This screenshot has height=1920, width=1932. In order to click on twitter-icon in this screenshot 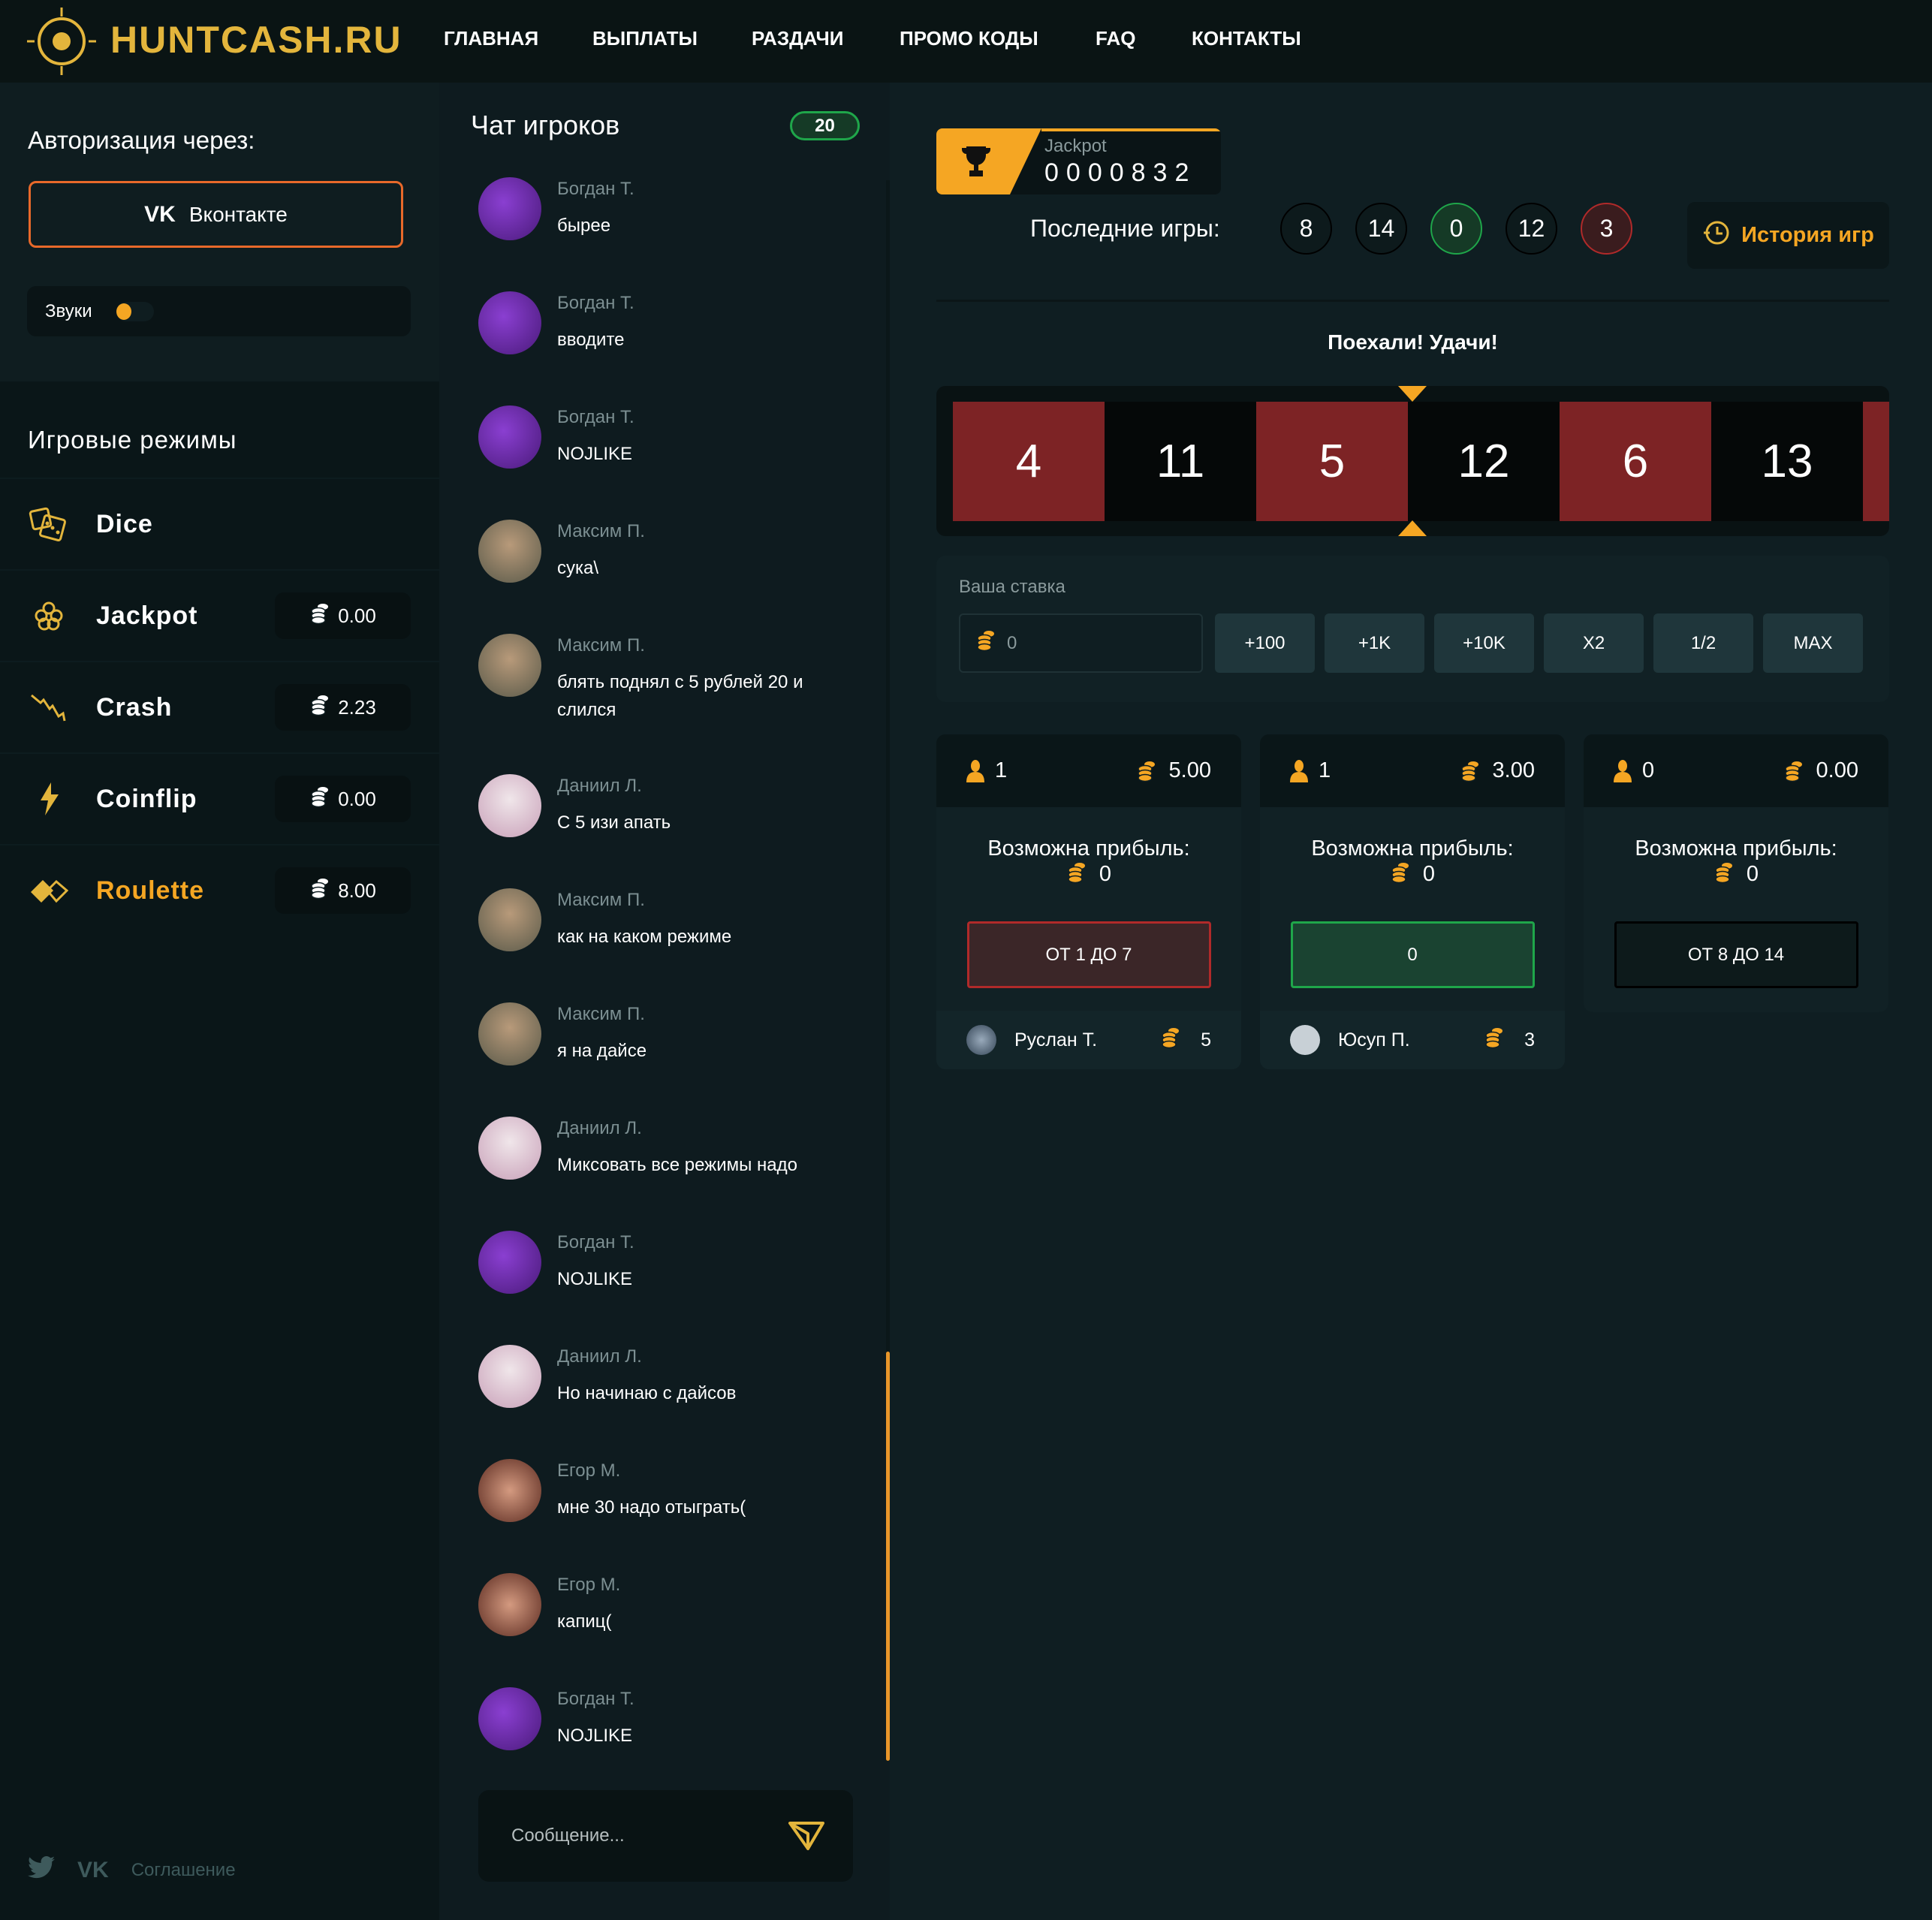, I will do `click(41, 1870)`.